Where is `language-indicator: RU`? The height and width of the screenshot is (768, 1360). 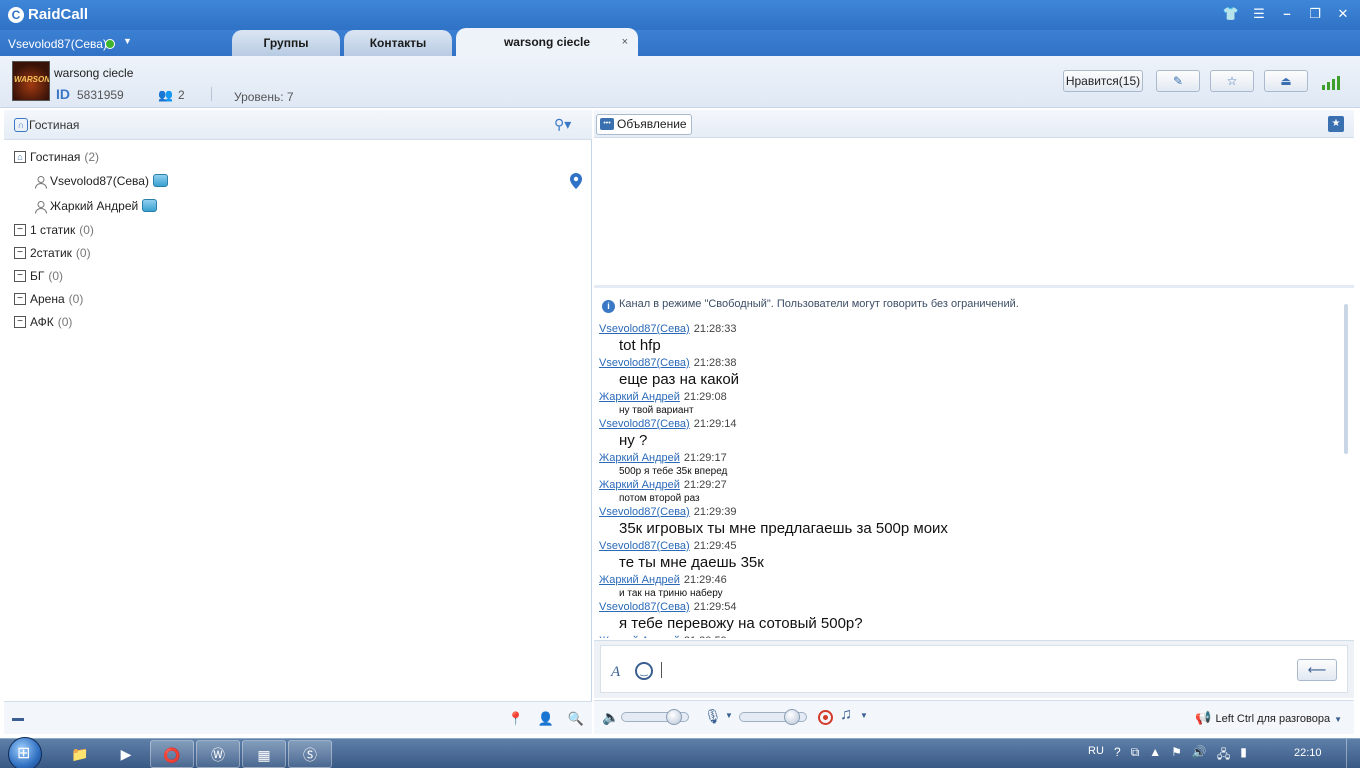
language-indicator: RU is located at coordinates (1096, 751).